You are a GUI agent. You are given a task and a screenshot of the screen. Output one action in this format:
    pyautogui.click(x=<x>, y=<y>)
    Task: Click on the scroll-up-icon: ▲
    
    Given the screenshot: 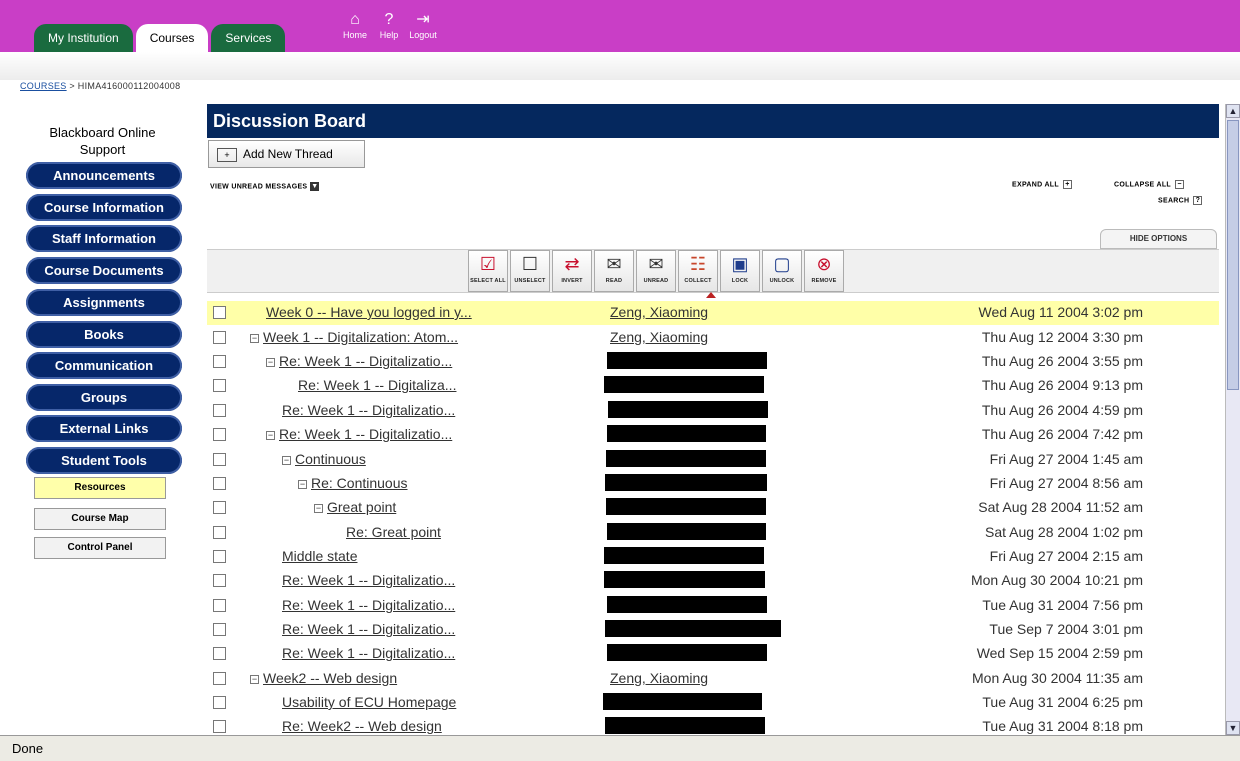 What is the action you would take?
    pyautogui.click(x=1233, y=111)
    